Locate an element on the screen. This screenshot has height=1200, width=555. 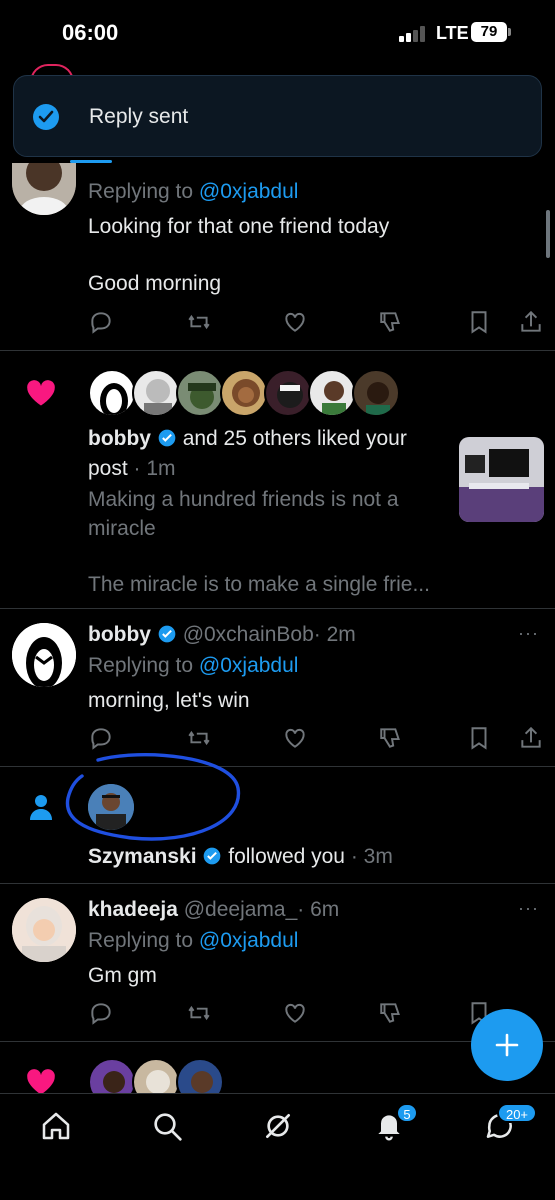
timestamp: · 2m is located at coordinates (334, 634).